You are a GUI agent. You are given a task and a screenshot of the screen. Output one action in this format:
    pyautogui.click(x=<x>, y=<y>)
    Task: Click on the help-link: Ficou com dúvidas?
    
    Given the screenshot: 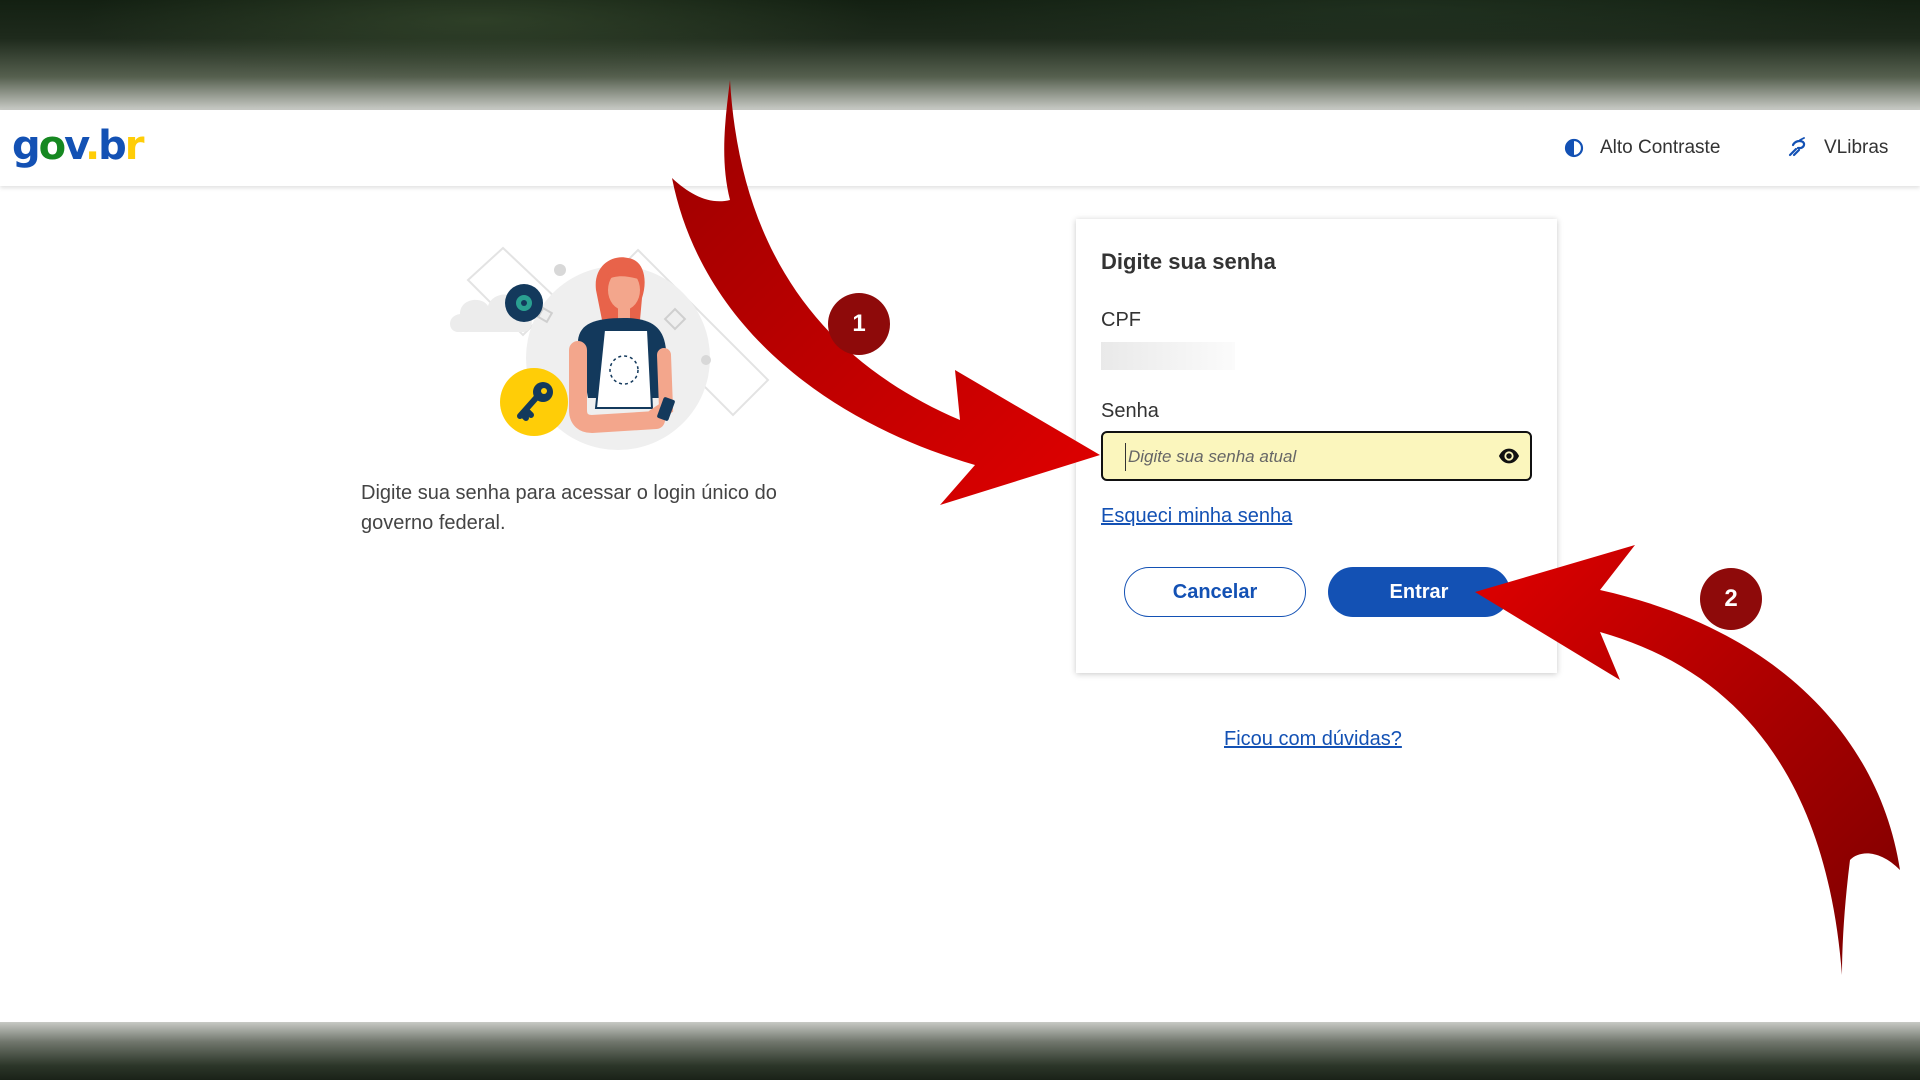 What is the action you would take?
    pyautogui.click(x=1313, y=739)
    